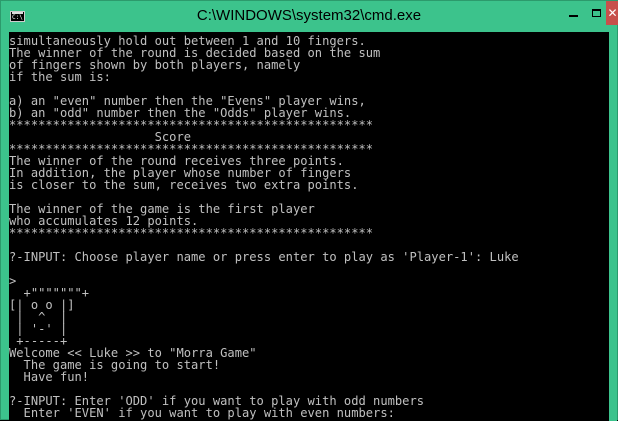 This screenshot has width=618, height=421. What do you see at coordinates (38, 317) in the screenshot?
I see `console-line: | ^ |` at bounding box center [38, 317].